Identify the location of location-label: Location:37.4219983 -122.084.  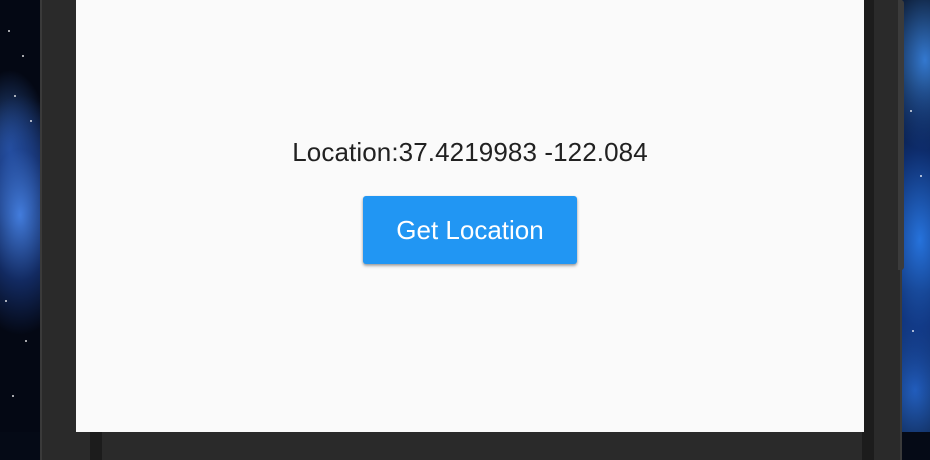
(470, 152).